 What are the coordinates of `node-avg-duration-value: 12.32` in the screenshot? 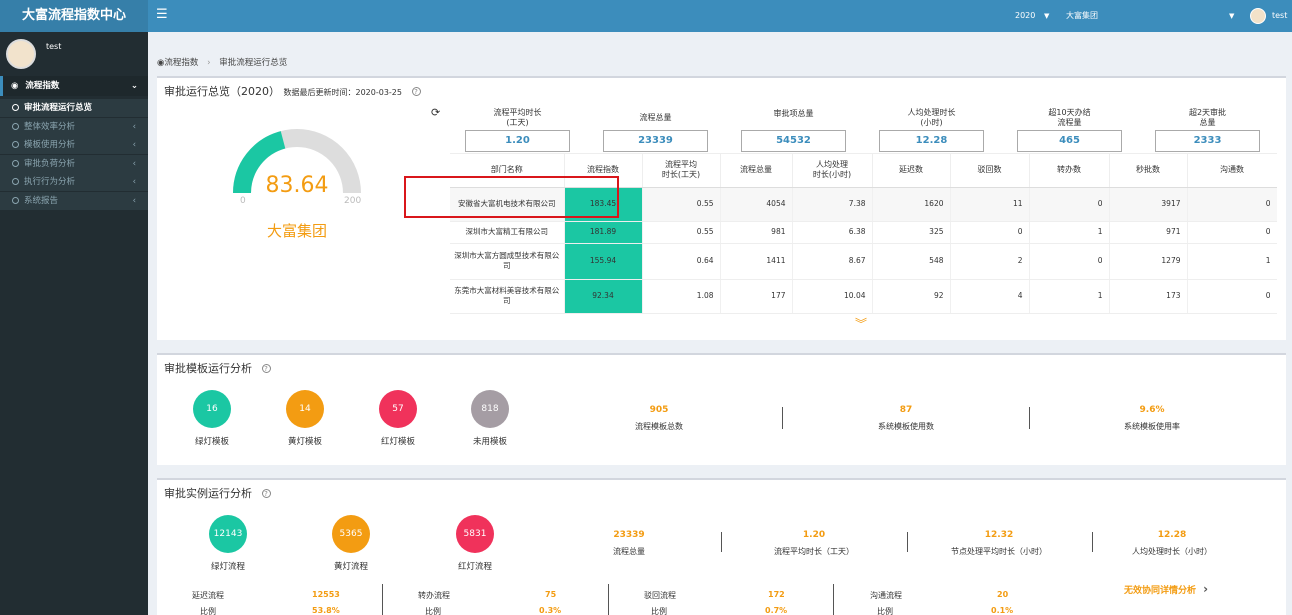 It's located at (999, 535).